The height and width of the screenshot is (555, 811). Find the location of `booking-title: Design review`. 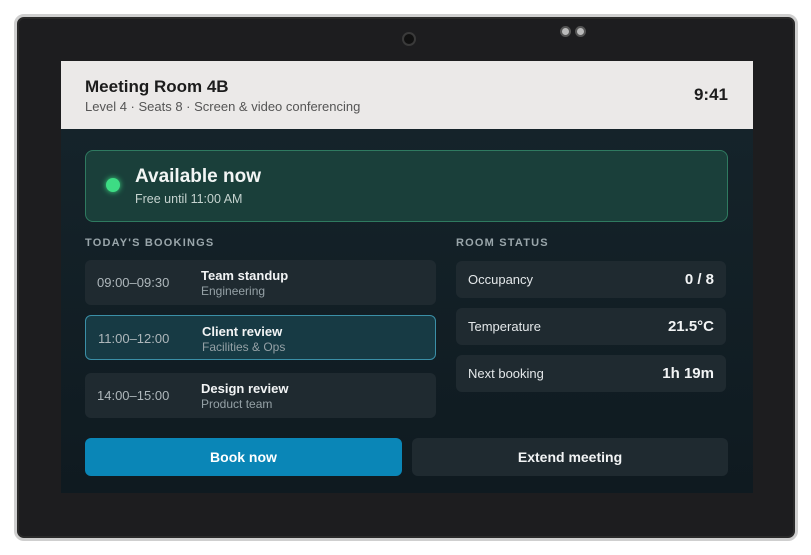

booking-title: Design review is located at coordinates (245, 388).